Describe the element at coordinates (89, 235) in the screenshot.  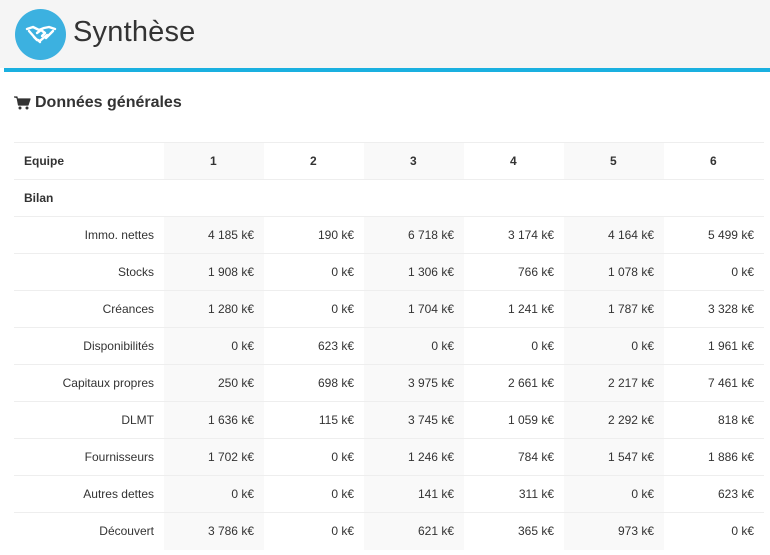
I see `row-label: Immo. nettes` at that location.